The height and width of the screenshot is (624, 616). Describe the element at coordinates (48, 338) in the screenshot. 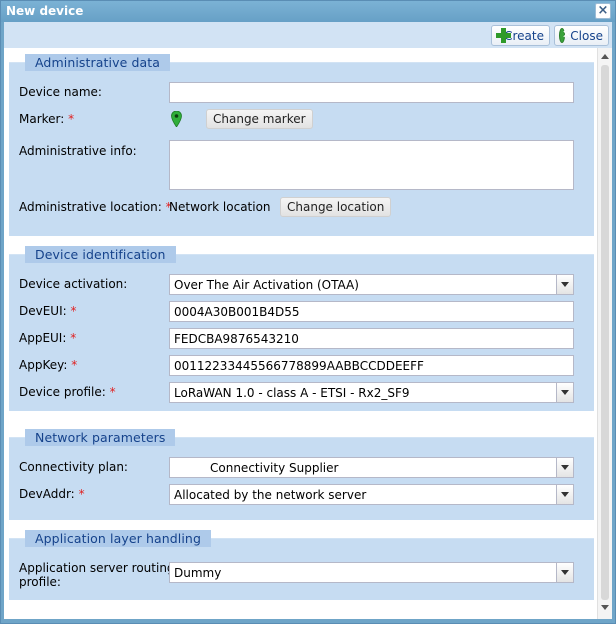

I see `appeui-label: AppEUI: *` at that location.